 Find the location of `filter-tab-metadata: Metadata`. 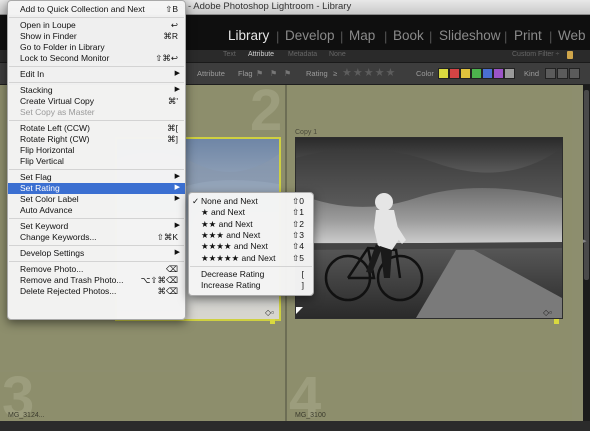

filter-tab-metadata: Metadata is located at coordinates (302, 54).